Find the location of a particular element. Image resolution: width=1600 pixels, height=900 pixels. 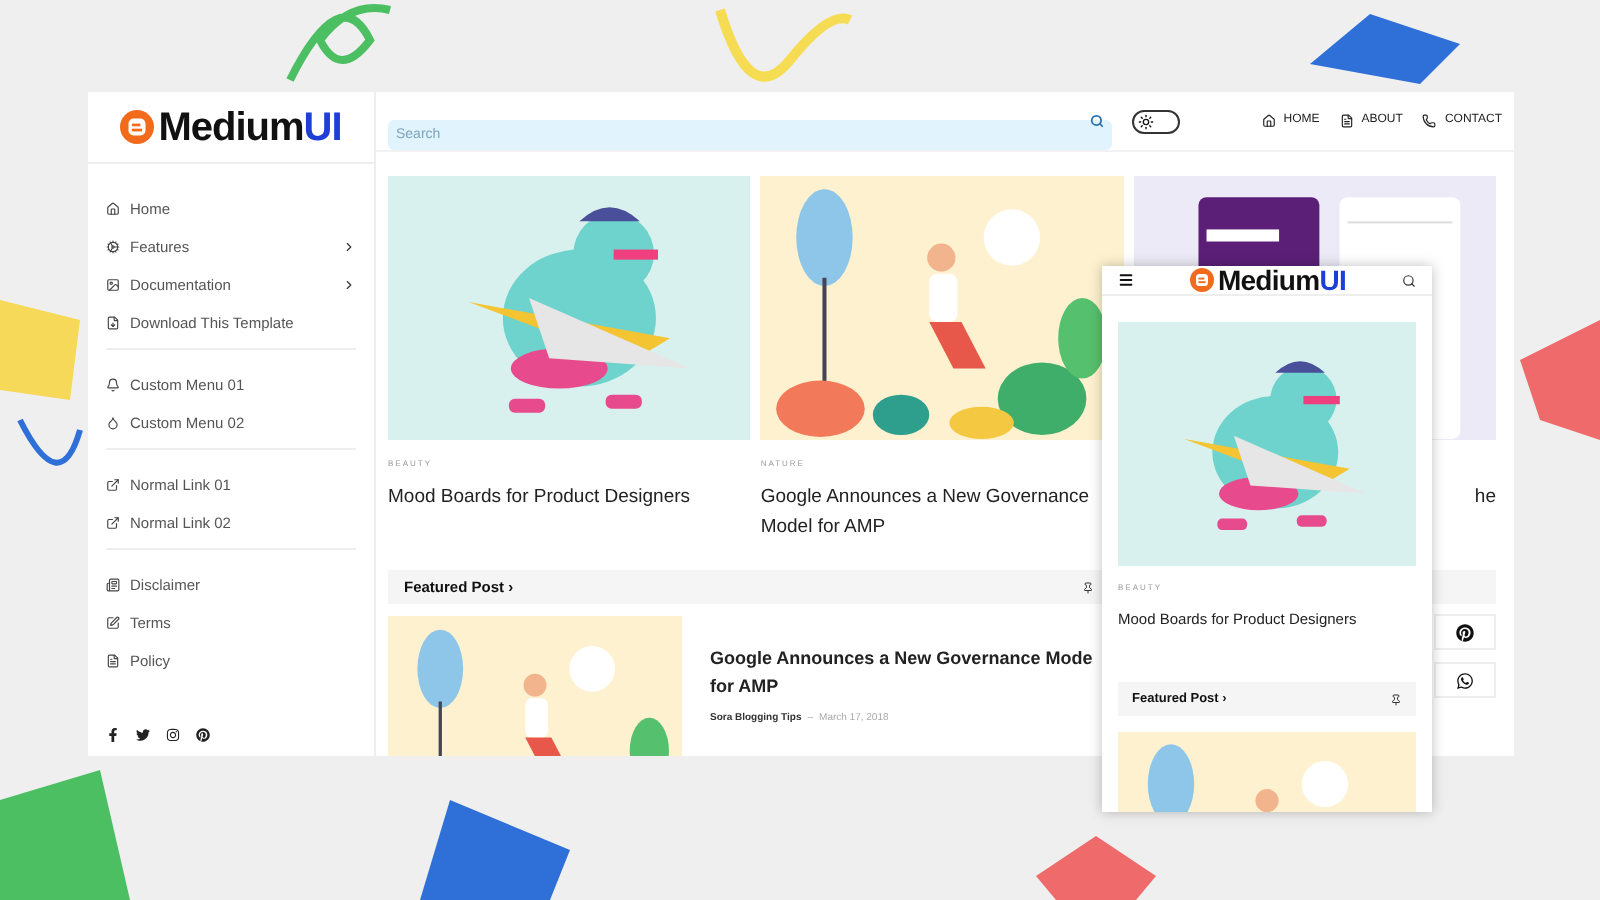

facebook-icon is located at coordinates (113, 735).